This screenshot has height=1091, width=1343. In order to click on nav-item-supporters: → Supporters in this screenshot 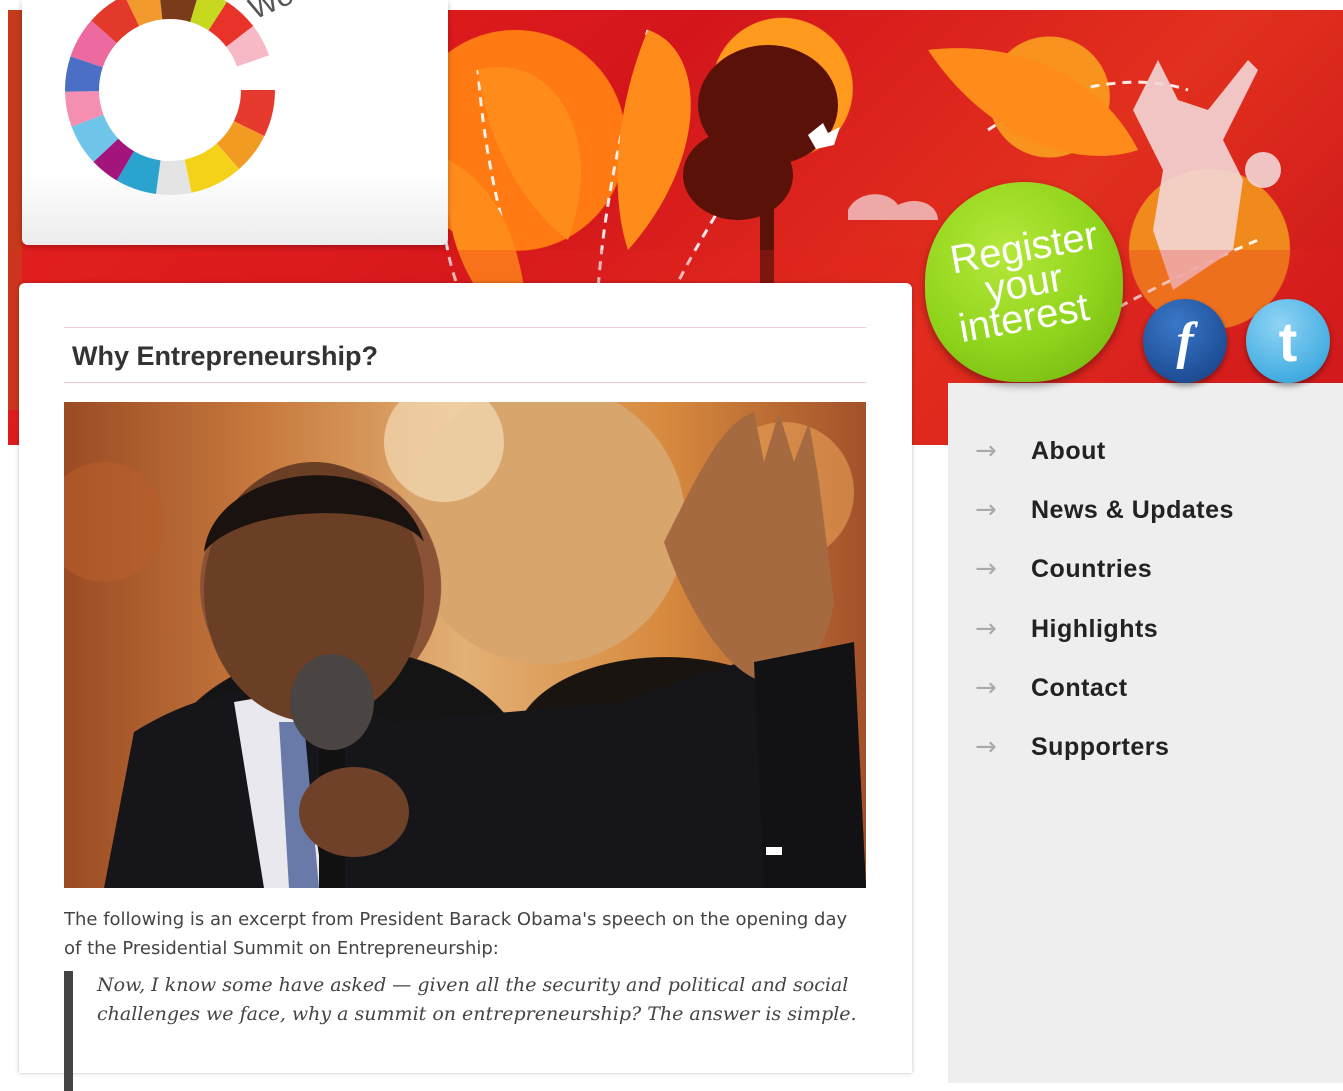, I will do `click(1104, 759)`.